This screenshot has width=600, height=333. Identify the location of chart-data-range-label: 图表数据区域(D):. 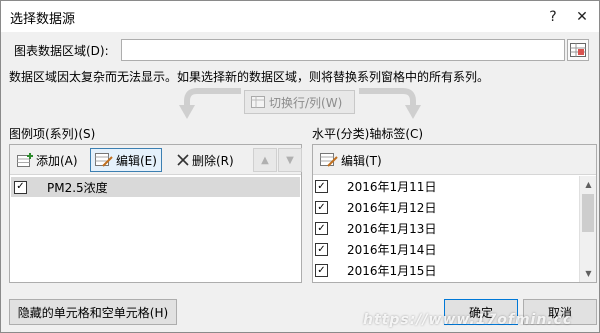
(61, 51).